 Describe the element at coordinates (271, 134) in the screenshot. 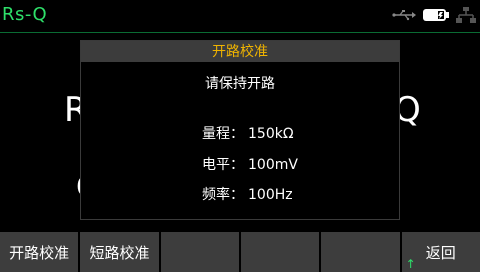

I see `param-range-value: 150kΩ` at that location.